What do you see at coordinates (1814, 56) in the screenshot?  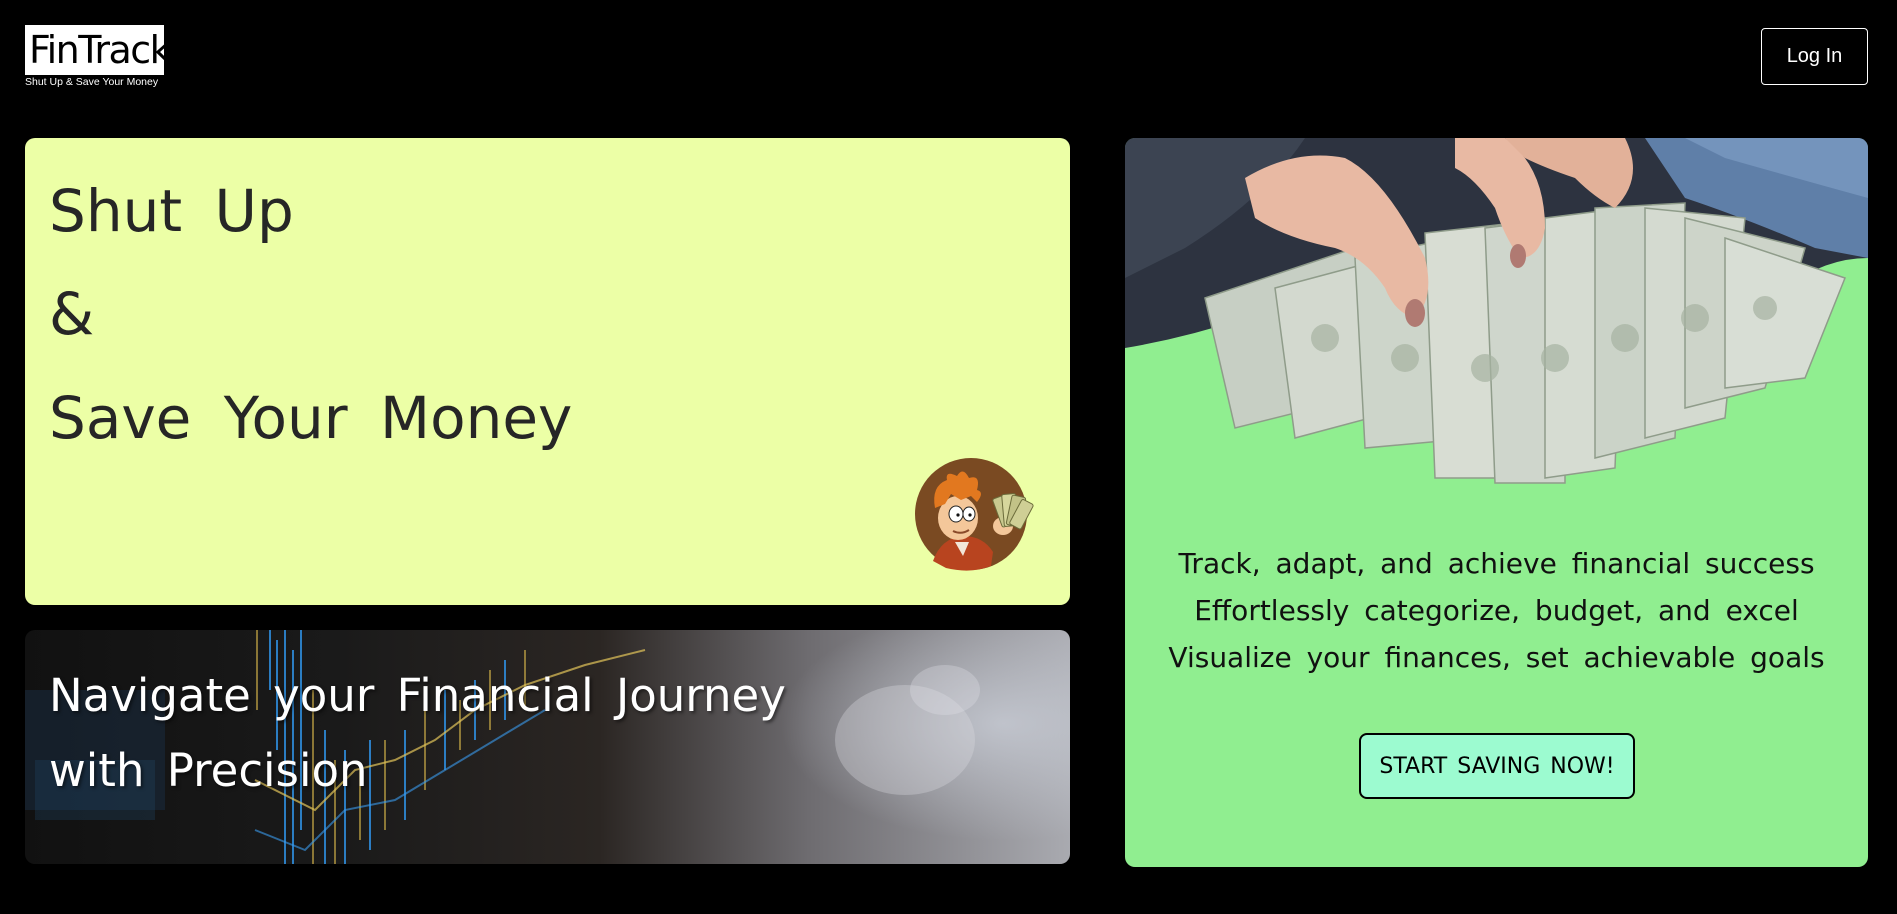 I see `login-button: Log In` at bounding box center [1814, 56].